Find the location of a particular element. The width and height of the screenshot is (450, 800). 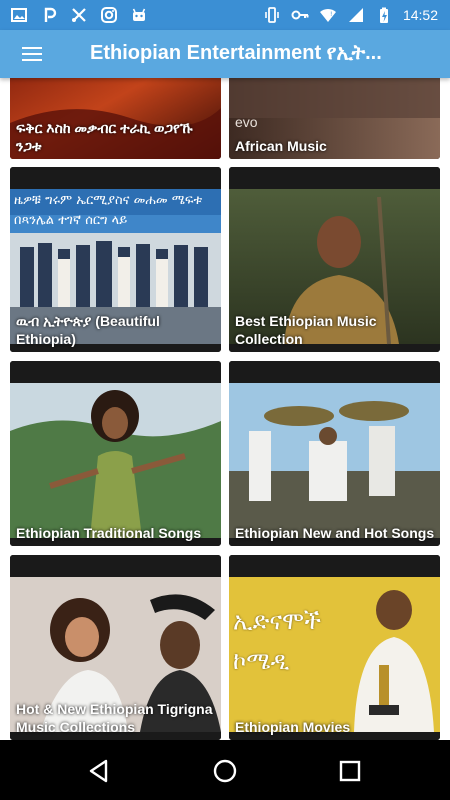

status-time: 14:52 is located at coordinates (420, 15).